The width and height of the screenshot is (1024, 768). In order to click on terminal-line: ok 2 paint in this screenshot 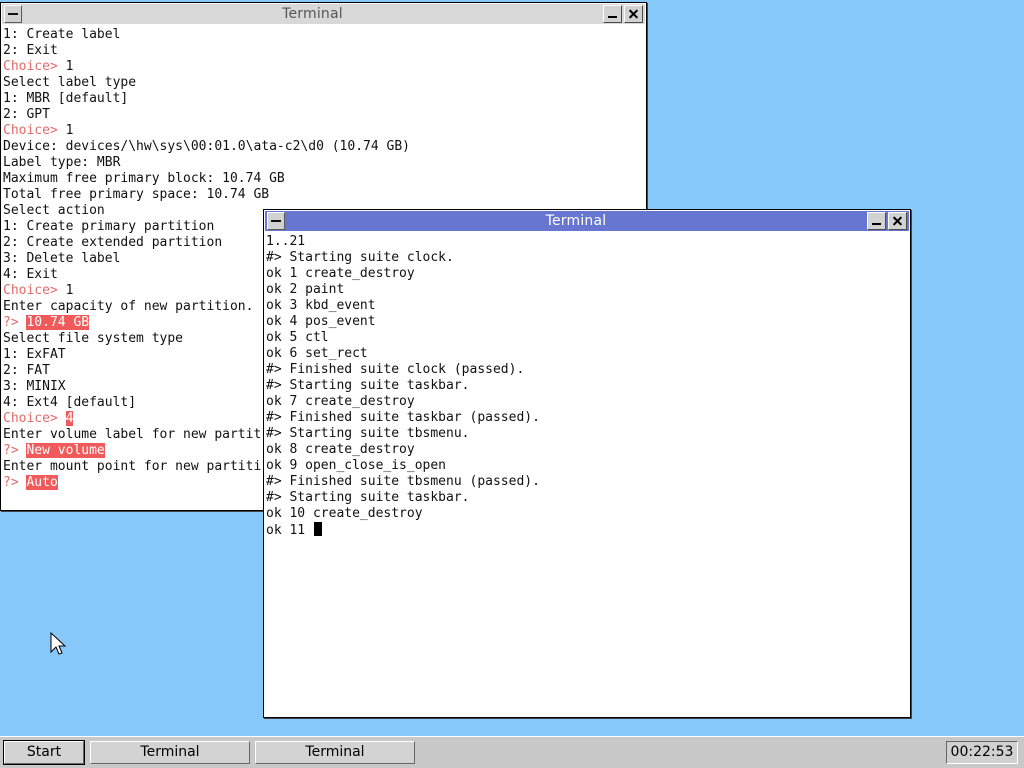, I will do `click(587, 290)`.